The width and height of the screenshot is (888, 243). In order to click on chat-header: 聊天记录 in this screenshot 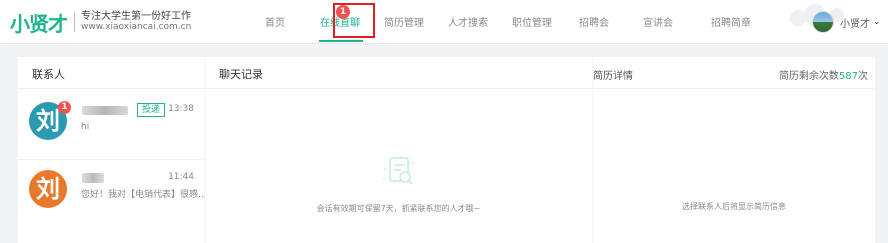, I will do `click(398, 73)`.